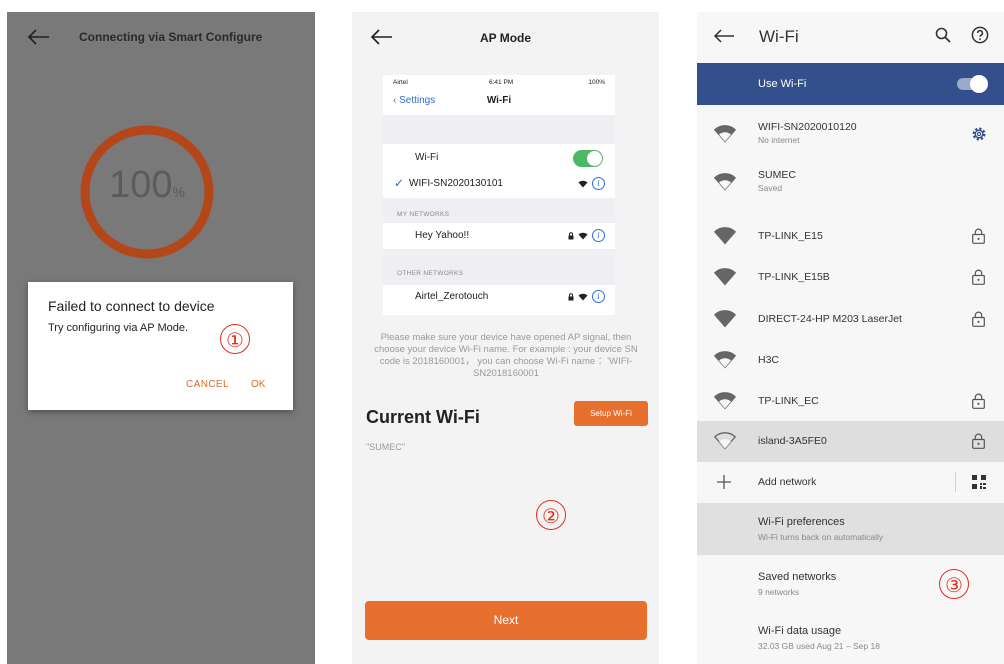 The image size is (1004, 664). I want to click on network-name: TP-LINK_E15, so click(790, 236).